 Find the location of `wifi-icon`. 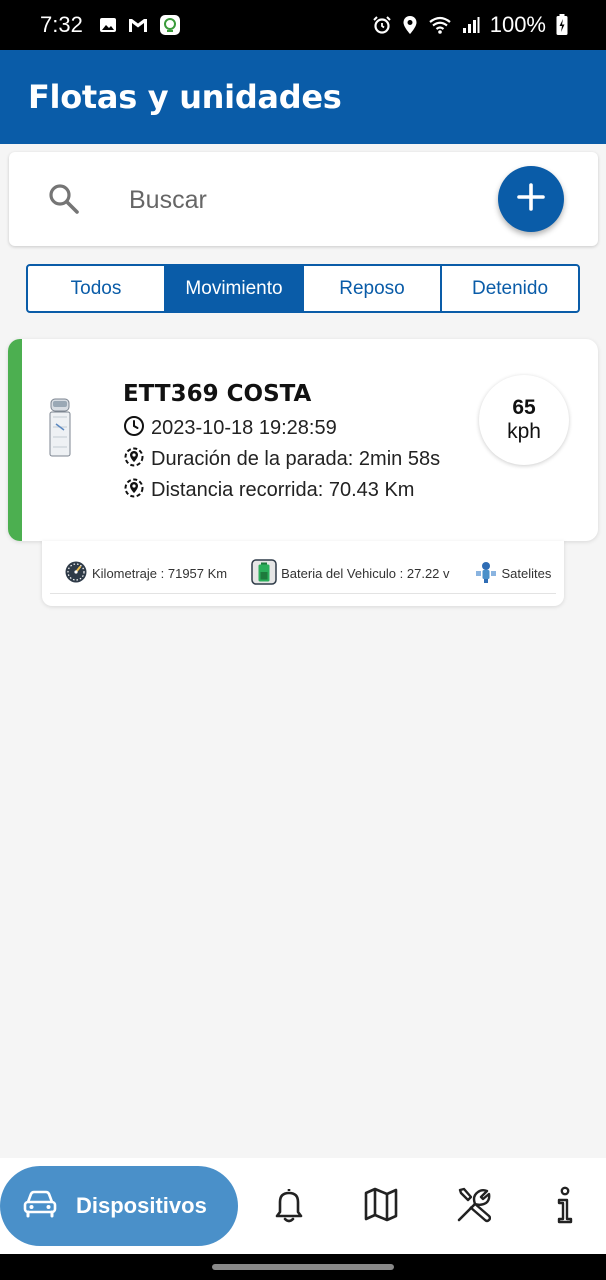

wifi-icon is located at coordinates (440, 25).